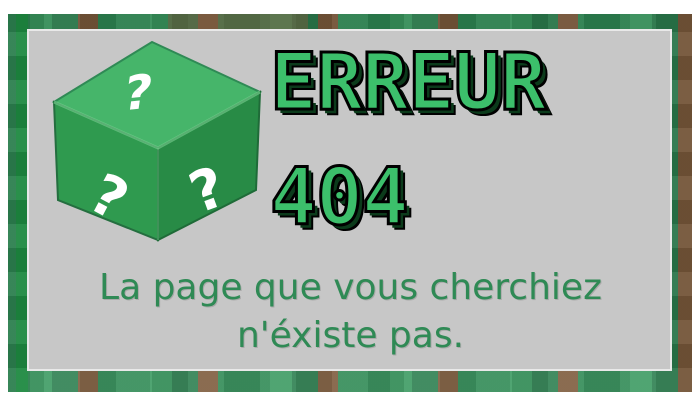 Image resolution: width=700 pixels, height=400 pixels. Describe the element at coordinates (350, 287) in the screenshot. I see `error-message-line-1: La page que vous cherchiez` at that location.